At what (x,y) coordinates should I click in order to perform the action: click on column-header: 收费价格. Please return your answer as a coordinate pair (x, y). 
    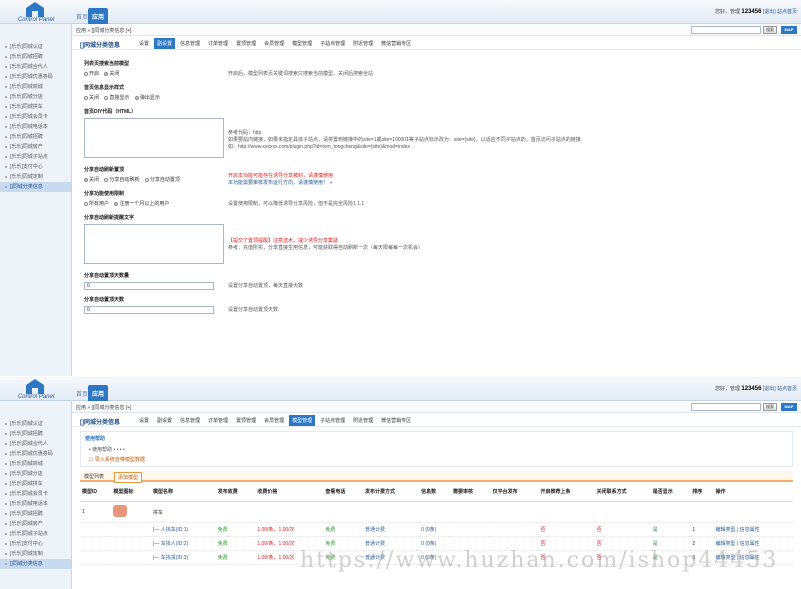
    Looking at the image, I should click on (289, 492).